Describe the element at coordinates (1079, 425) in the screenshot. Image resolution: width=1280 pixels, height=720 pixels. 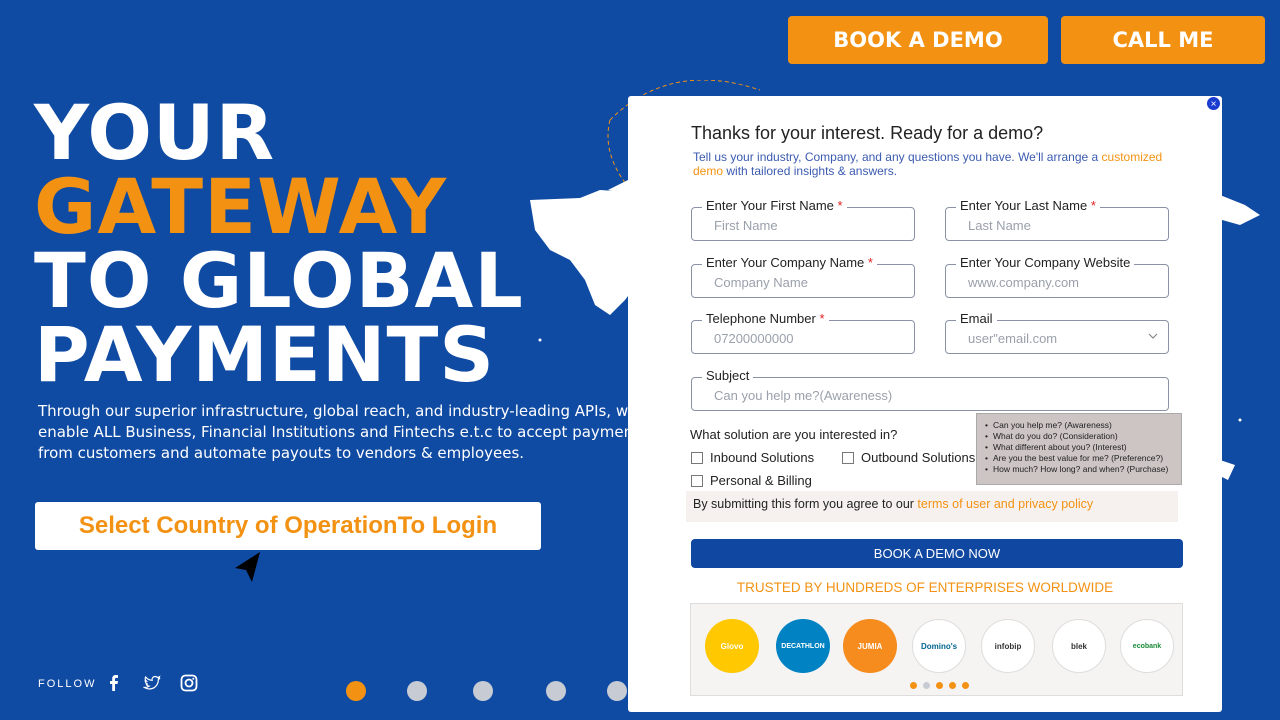
I see `tooltip-item: Can you help me? (Awareness)` at that location.